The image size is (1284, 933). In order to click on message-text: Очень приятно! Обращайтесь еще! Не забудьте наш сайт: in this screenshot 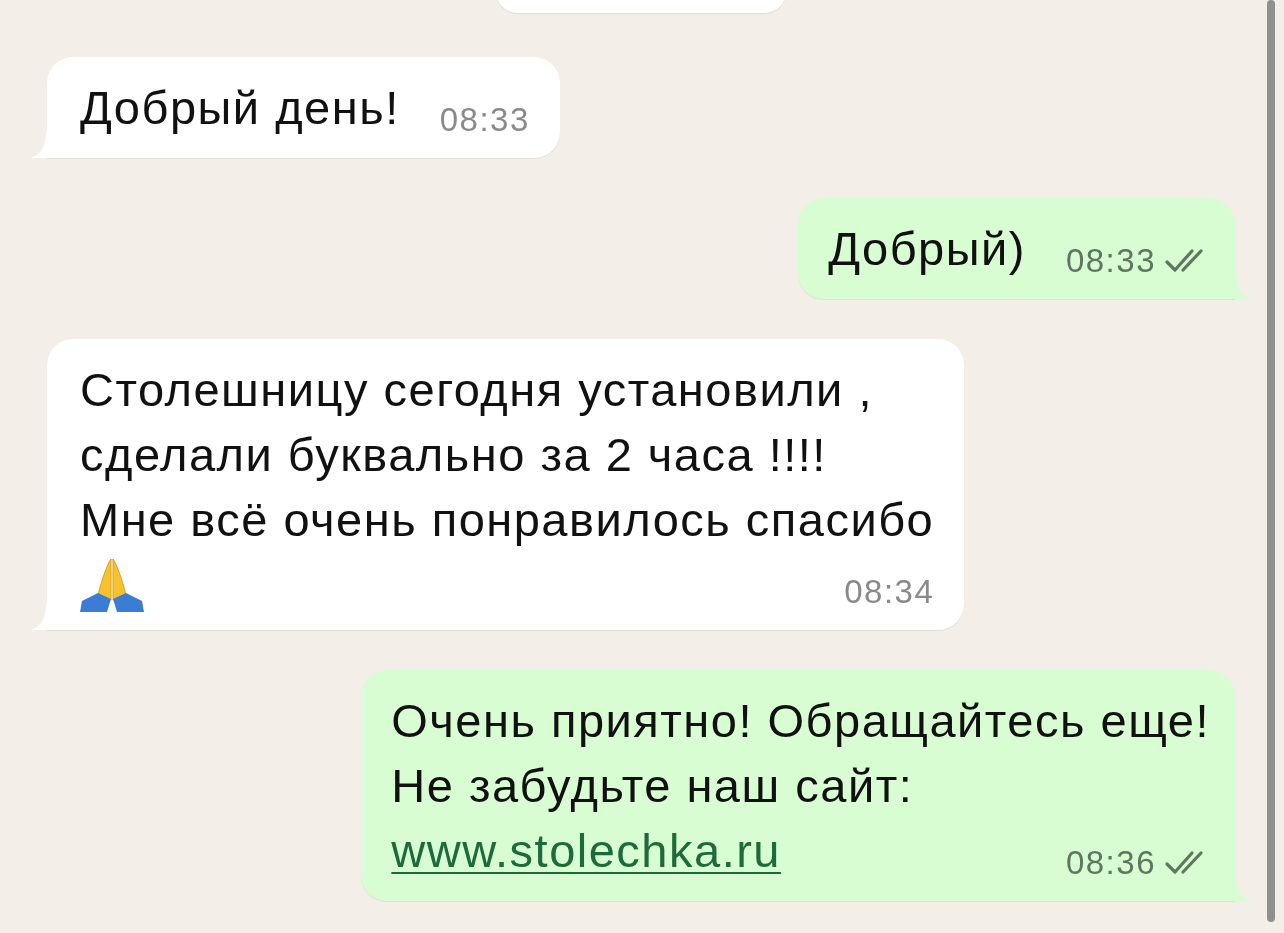, I will do `click(800, 753)`.